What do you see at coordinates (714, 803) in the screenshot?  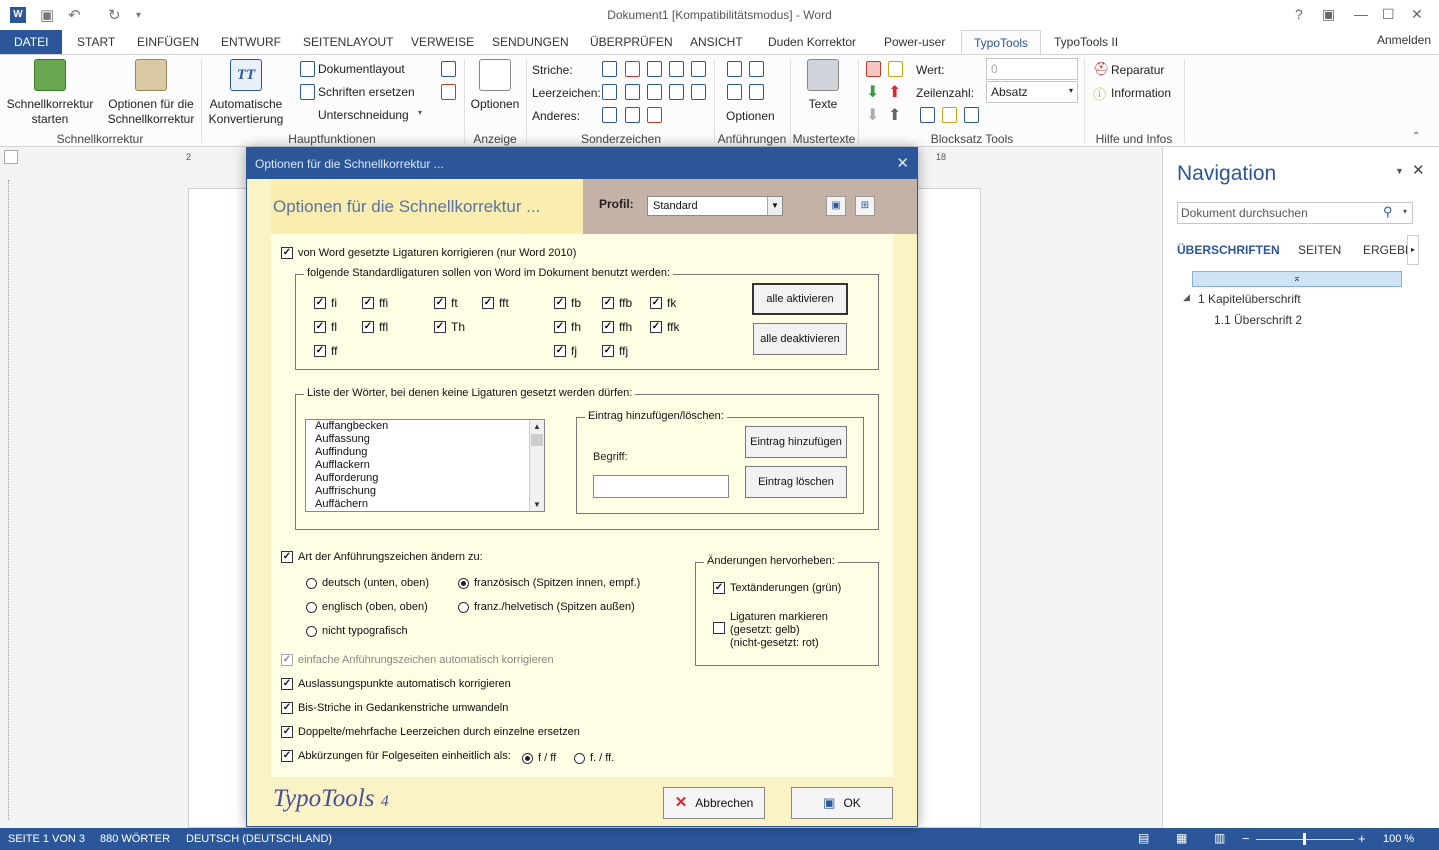 I see `cancel-button: ✕ Abbrechen` at bounding box center [714, 803].